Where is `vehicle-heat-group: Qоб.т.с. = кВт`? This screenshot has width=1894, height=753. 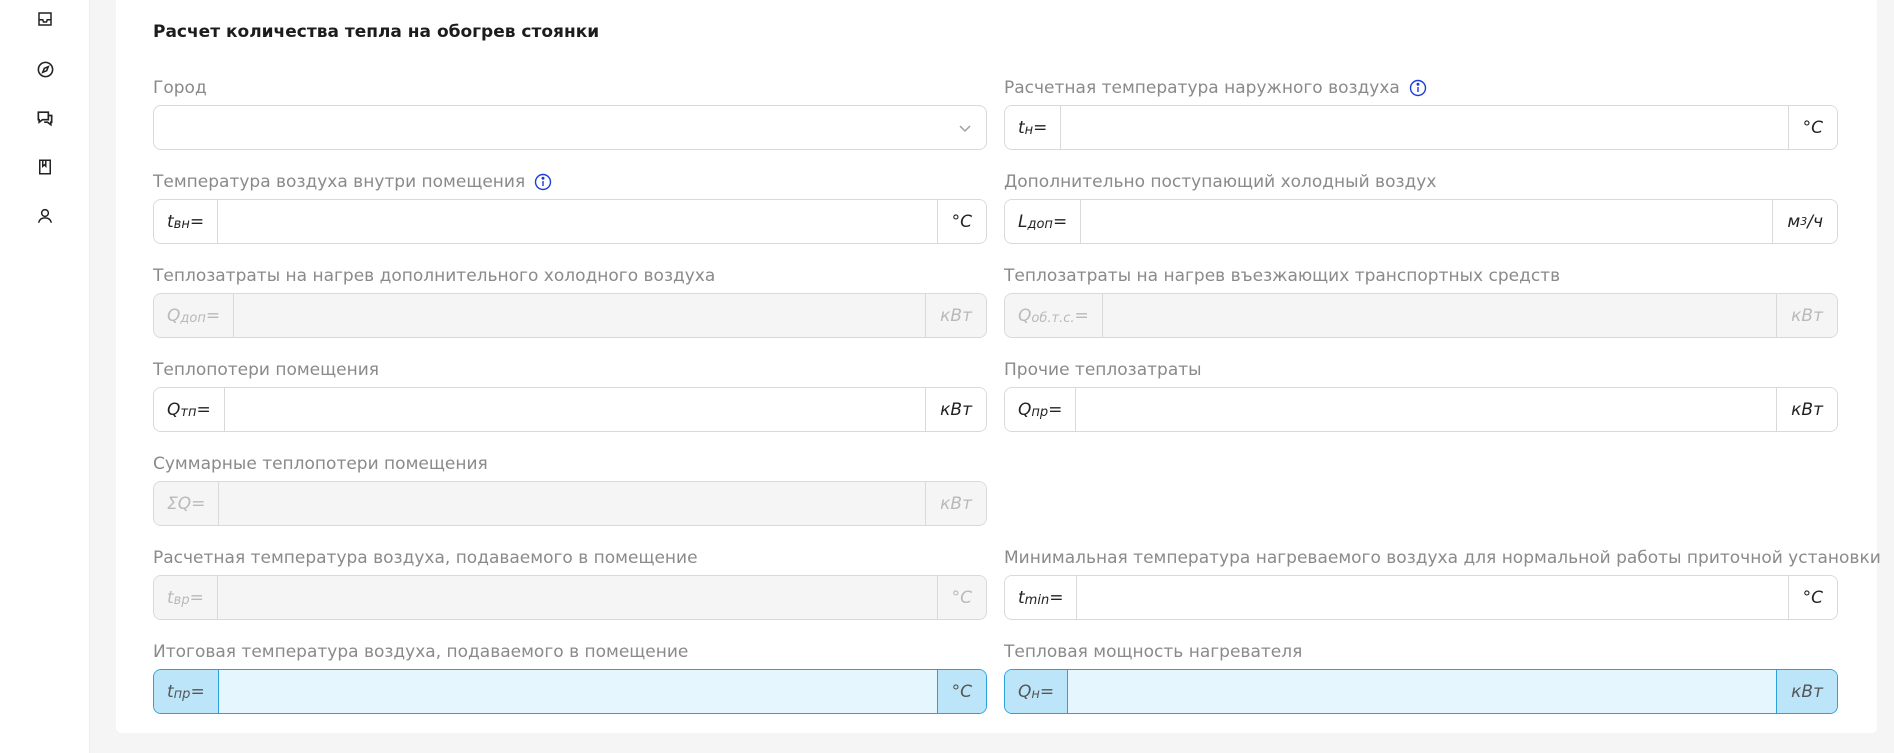
vehicle-heat-group: Qоб.т.с. = кВт is located at coordinates (1421, 315).